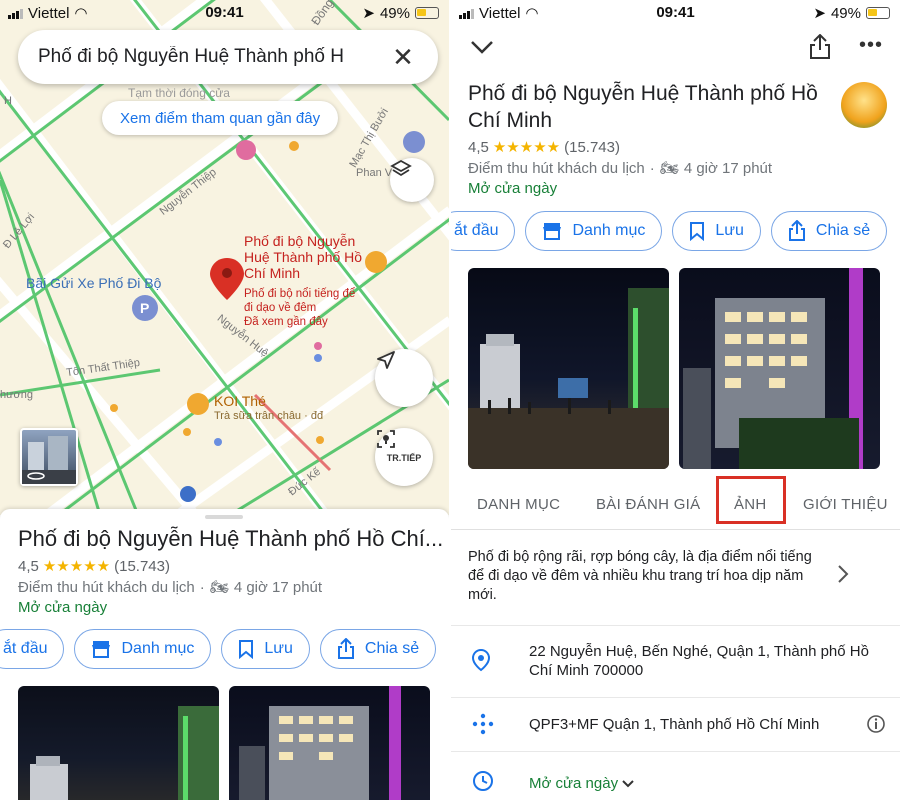  I want to click on map-koi-desc: Trà sữa trân châu · đđ, so click(269, 416).